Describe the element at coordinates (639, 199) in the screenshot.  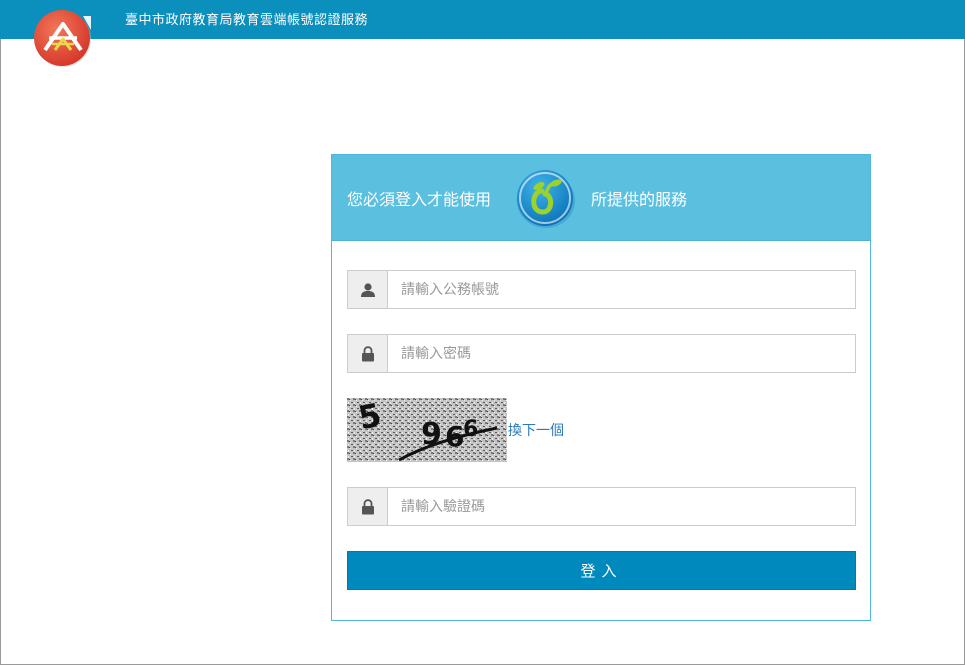
I see `header-text-right: 所提供的服務` at that location.